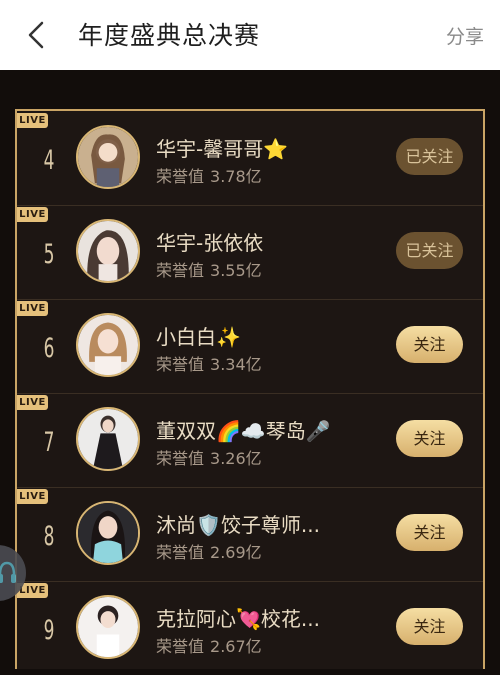 This screenshot has height=675, width=500. What do you see at coordinates (209, 645) in the screenshot?
I see `honor-value: 荣誉值 2.67亿` at bounding box center [209, 645].